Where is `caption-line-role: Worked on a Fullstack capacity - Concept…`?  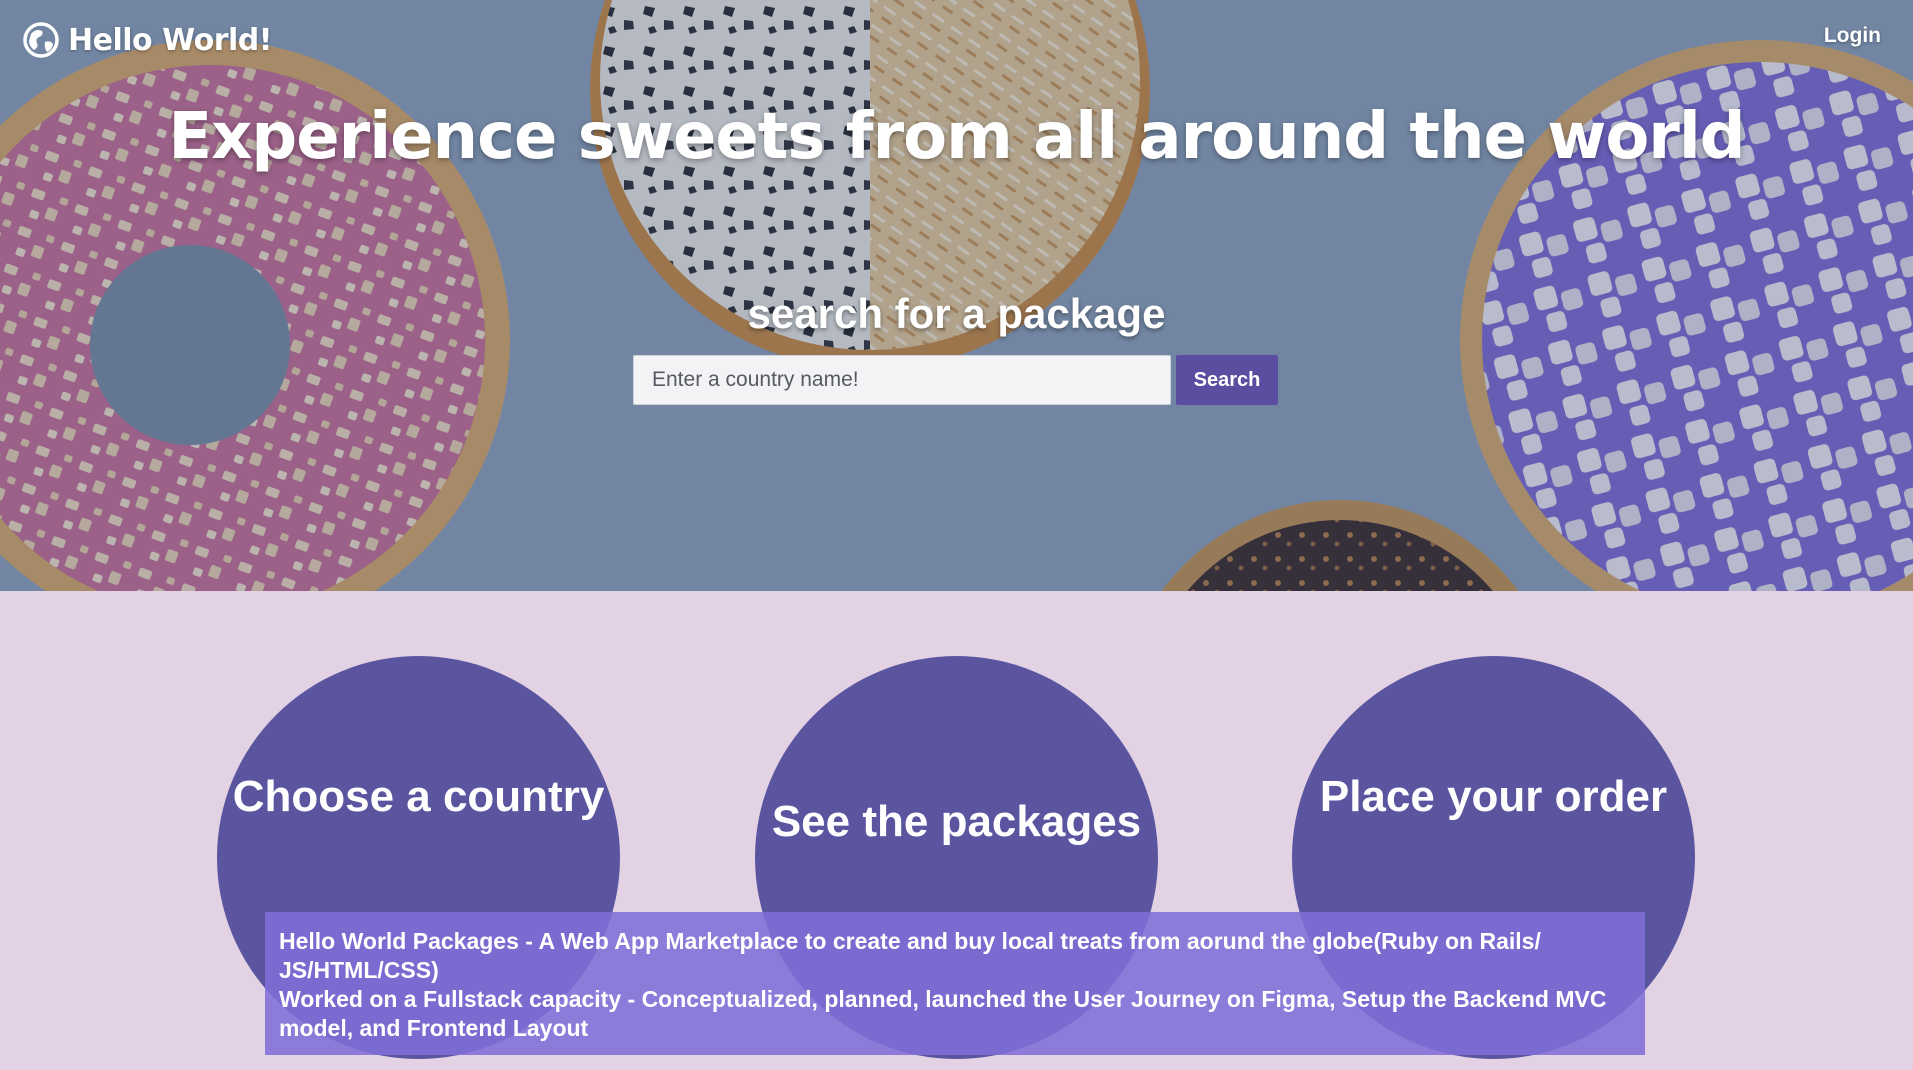 caption-line-role: Worked on a Fullstack capacity - Concept… is located at coordinates (943, 1013).